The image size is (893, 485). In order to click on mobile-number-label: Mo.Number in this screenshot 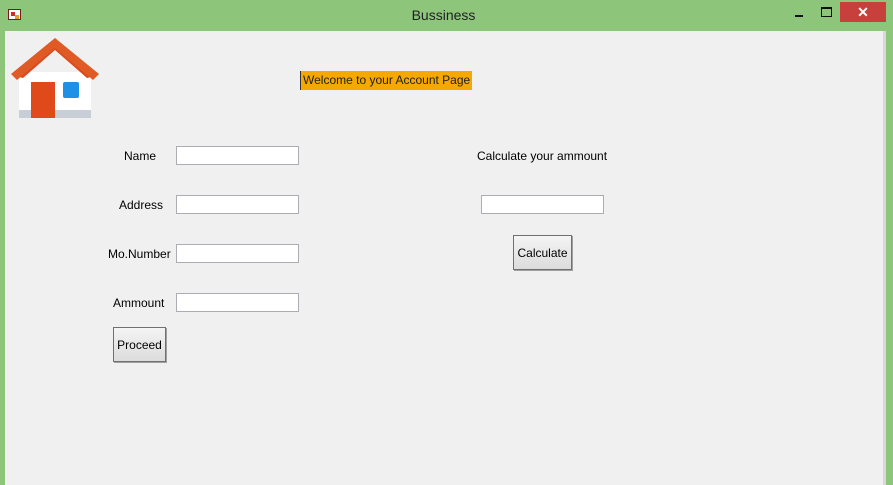, I will do `click(139, 254)`.